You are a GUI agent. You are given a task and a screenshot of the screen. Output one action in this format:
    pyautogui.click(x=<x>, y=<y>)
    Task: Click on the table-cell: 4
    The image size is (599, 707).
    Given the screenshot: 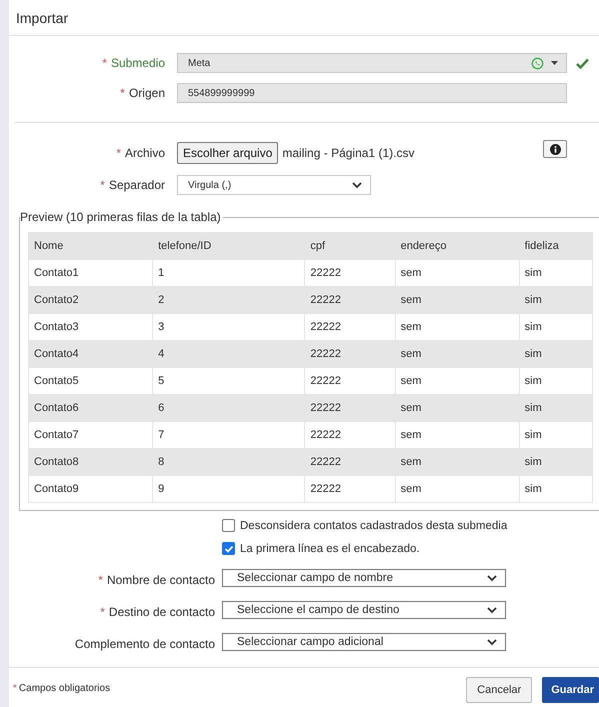 What is the action you would take?
    pyautogui.click(x=228, y=354)
    